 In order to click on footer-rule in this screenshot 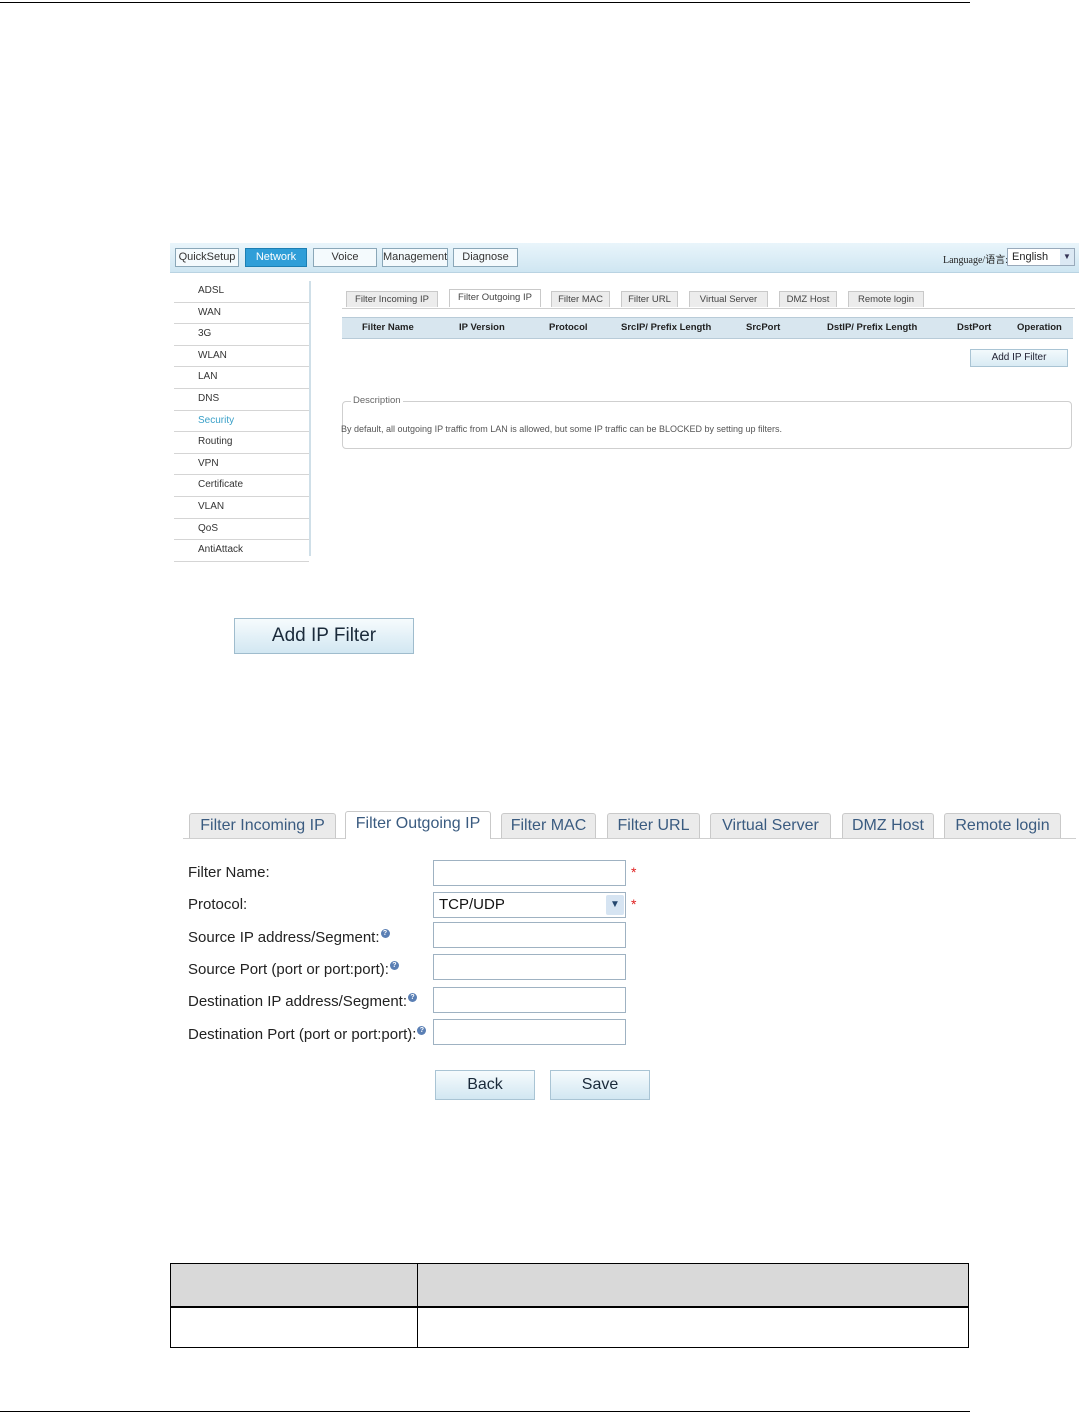, I will do `click(485, 1411)`.